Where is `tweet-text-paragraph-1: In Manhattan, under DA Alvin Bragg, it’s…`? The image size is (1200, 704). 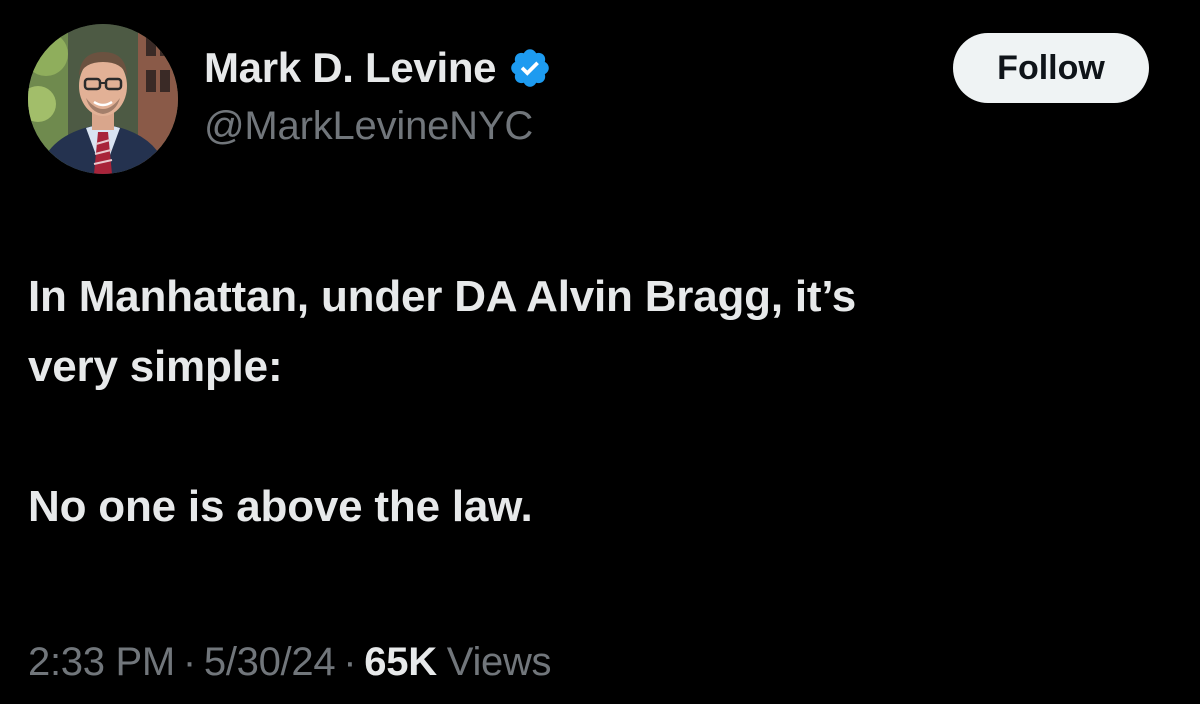
tweet-text-paragraph-1: In Manhattan, under DA Alvin Bragg, it’s… is located at coordinates (442, 331).